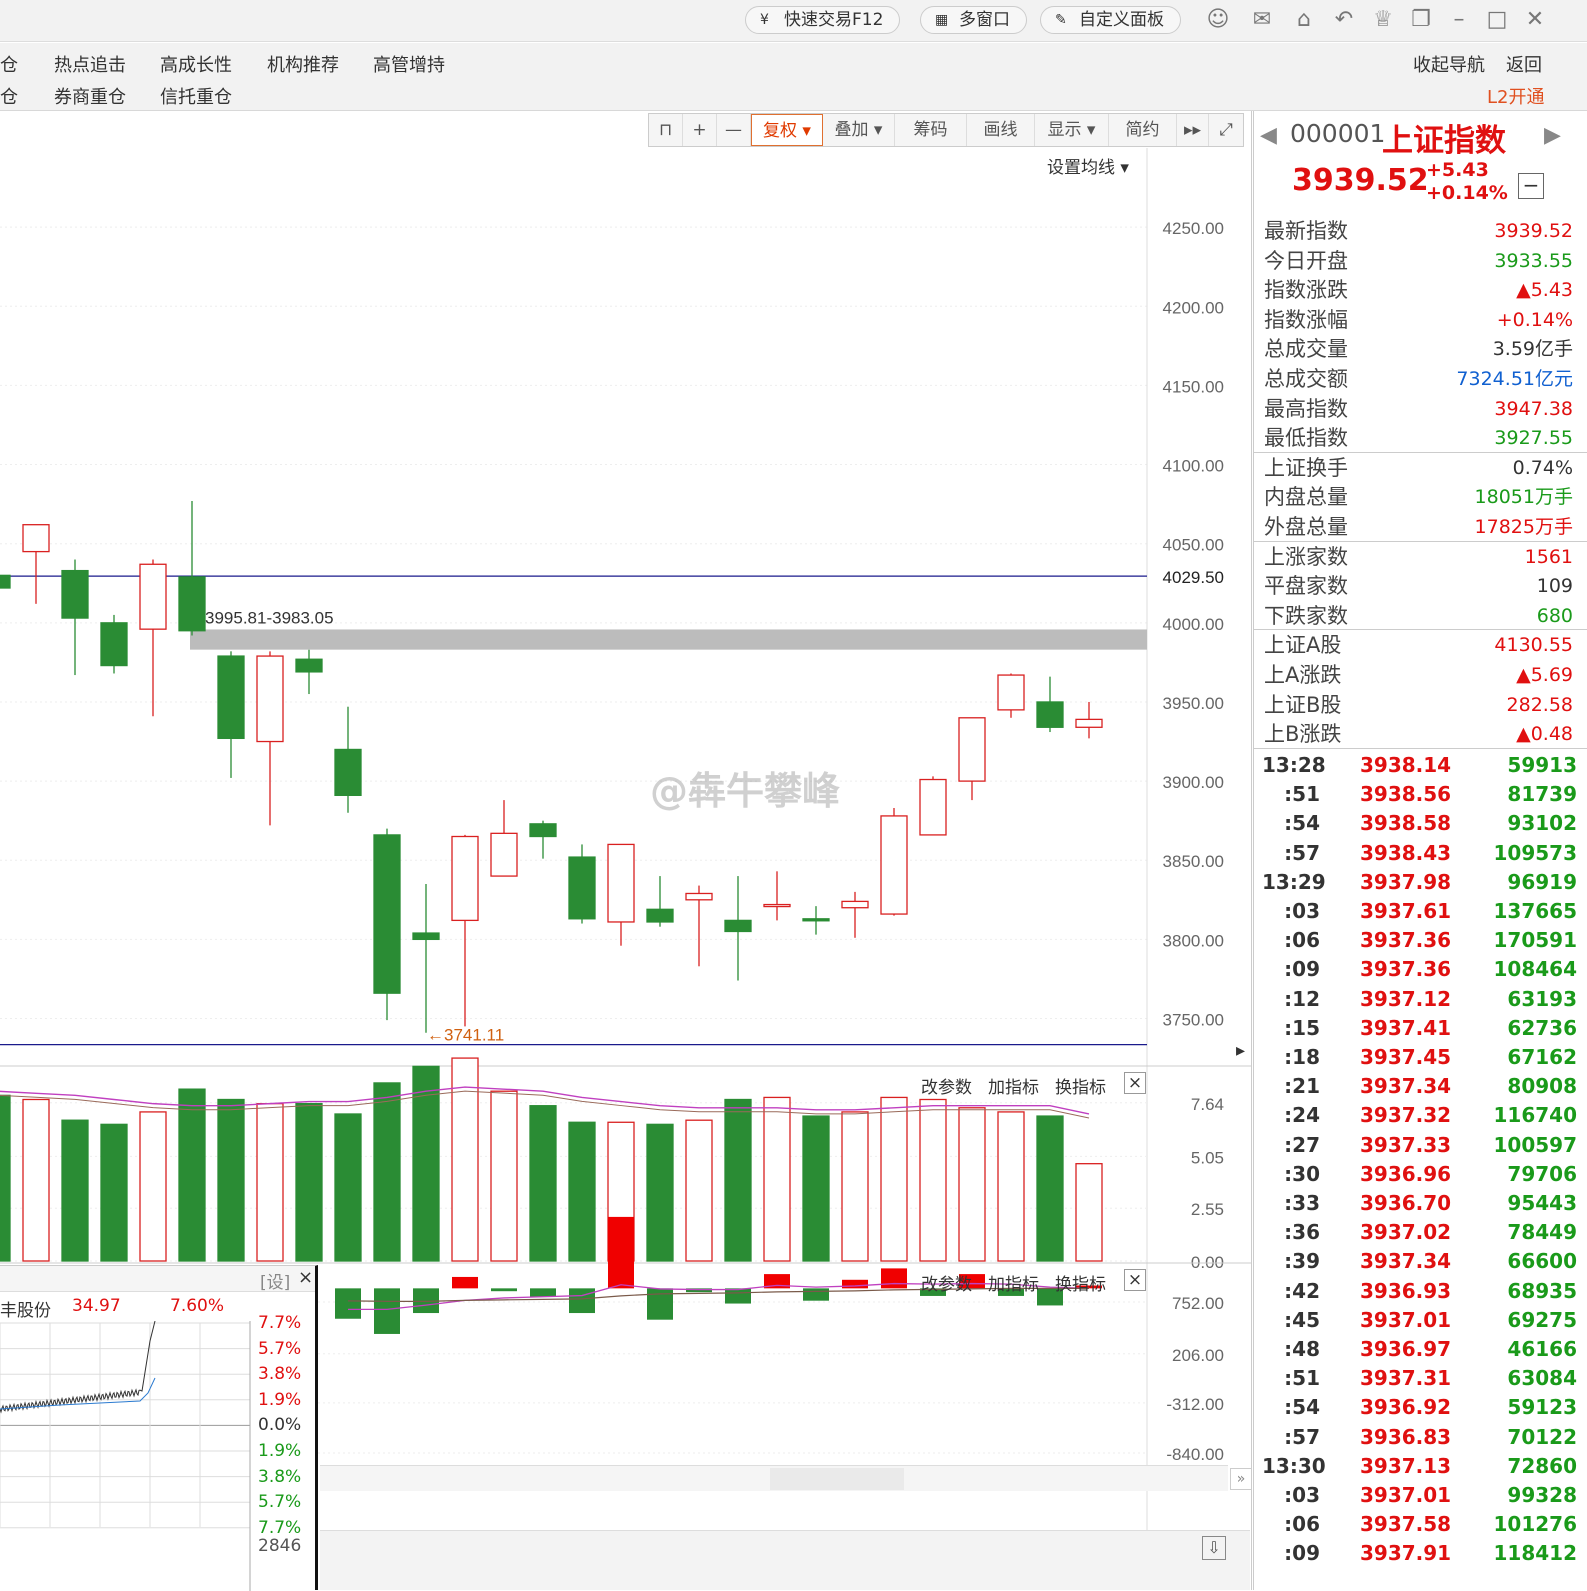 The width and height of the screenshot is (1587, 1591). What do you see at coordinates (837, 1479) in the screenshot?
I see `scroll-thumb` at bounding box center [837, 1479].